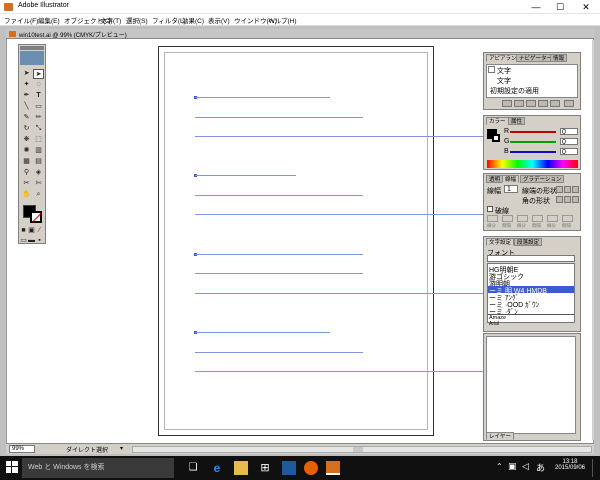 Image resolution: width=600 pixels, height=480 pixels. I want to click on menu-type: 文字(T), so click(110, 20).